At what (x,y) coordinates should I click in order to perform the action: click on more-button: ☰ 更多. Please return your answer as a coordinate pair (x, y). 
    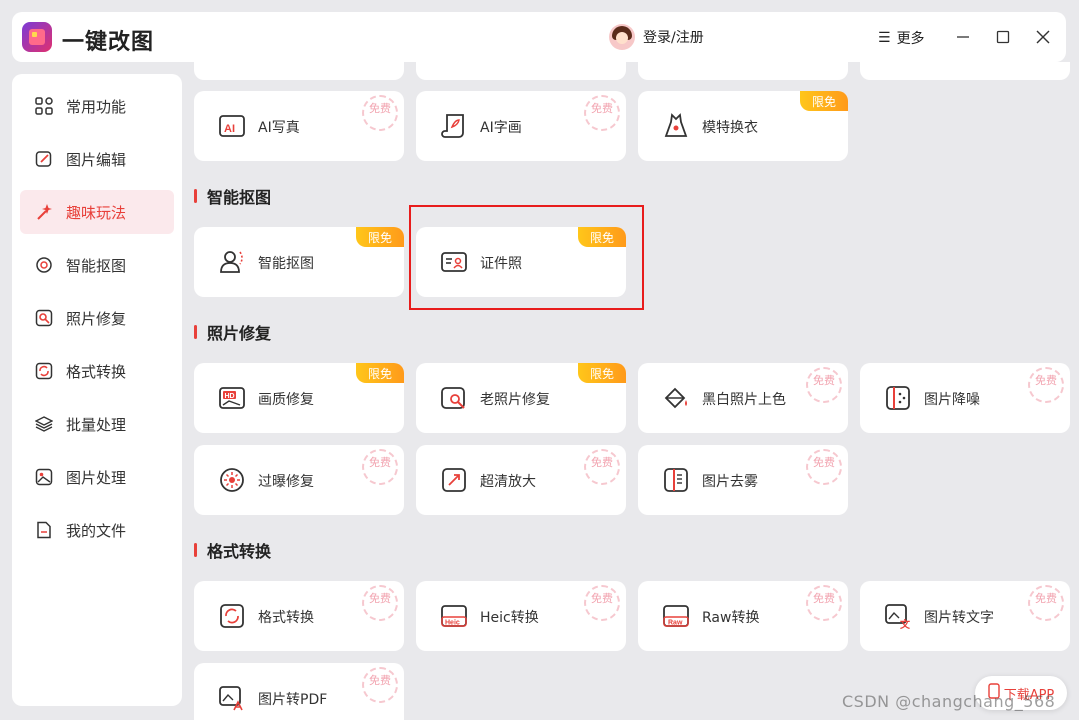
    Looking at the image, I should click on (901, 38).